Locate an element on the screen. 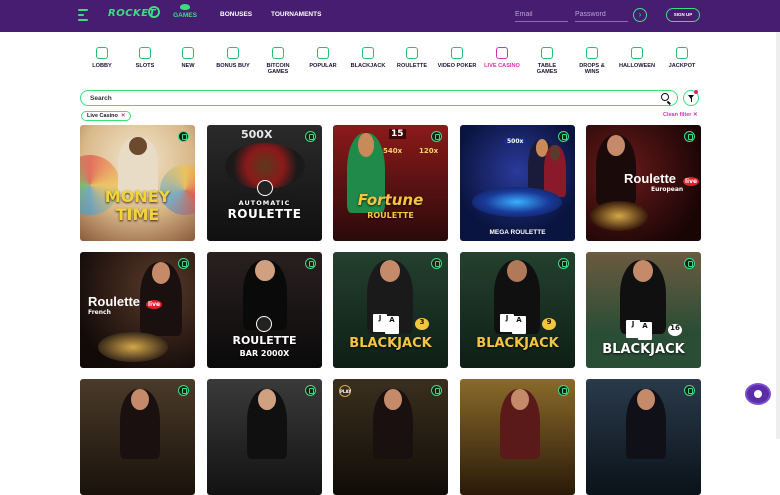 This screenshot has width=780, height=495. category-popular: POPULAR is located at coordinates (323, 58).